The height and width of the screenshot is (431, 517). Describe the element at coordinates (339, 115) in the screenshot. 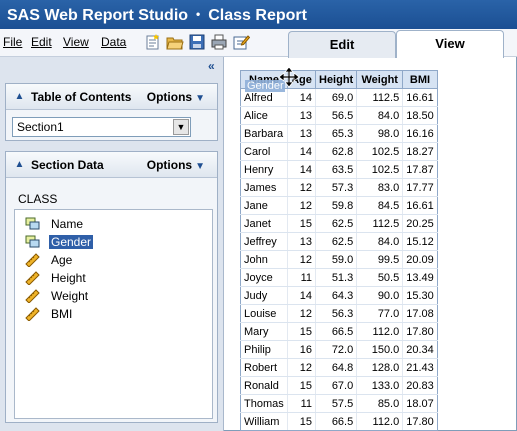

I see `table-row: Alice 13 56.5 84.0 18.50` at that location.